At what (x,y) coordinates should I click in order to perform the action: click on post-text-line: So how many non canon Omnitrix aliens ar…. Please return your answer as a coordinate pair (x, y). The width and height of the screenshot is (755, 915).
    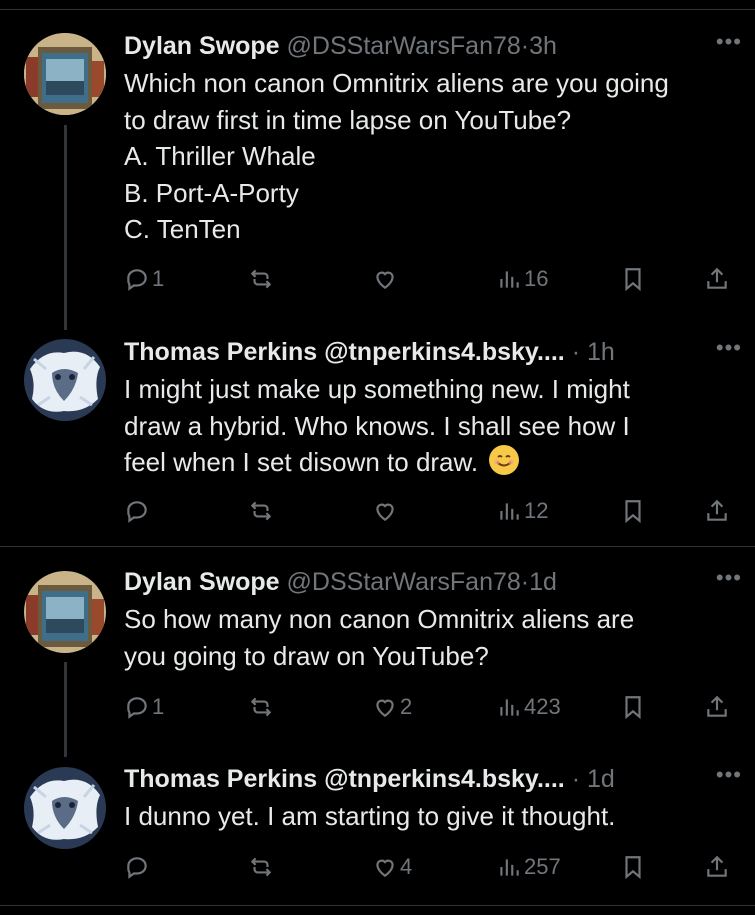
    Looking at the image, I should click on (379, 619).